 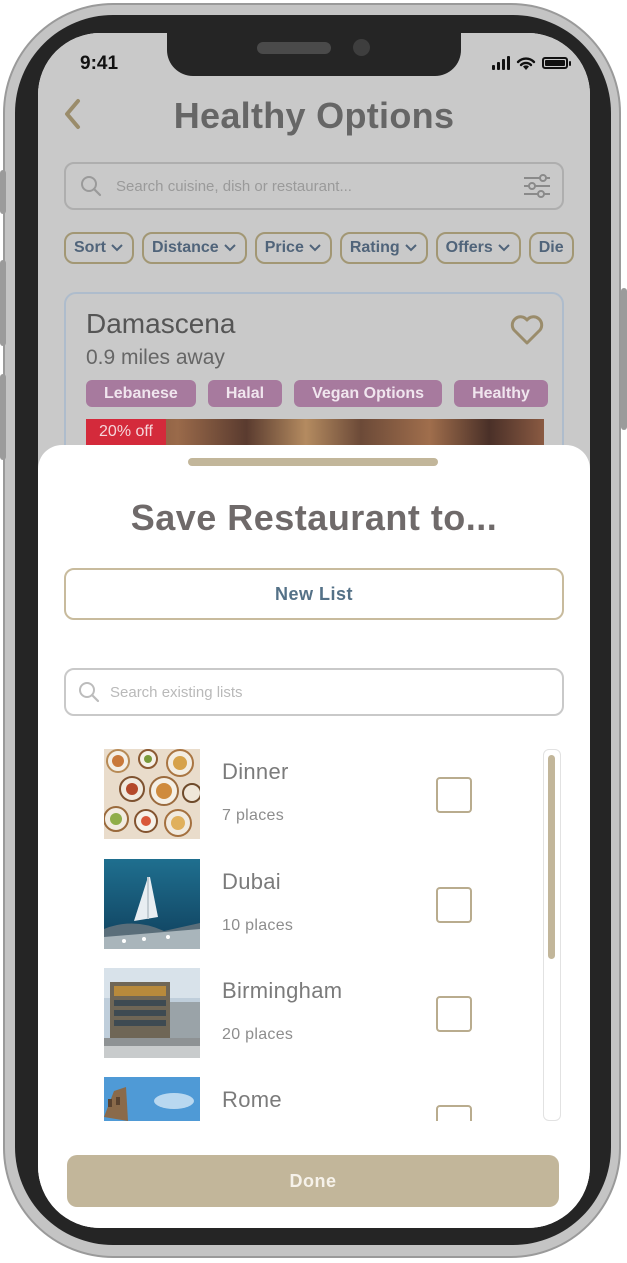 I want to click on list-item-dinner: Dinner 7 places, so click(x=322, y=795).